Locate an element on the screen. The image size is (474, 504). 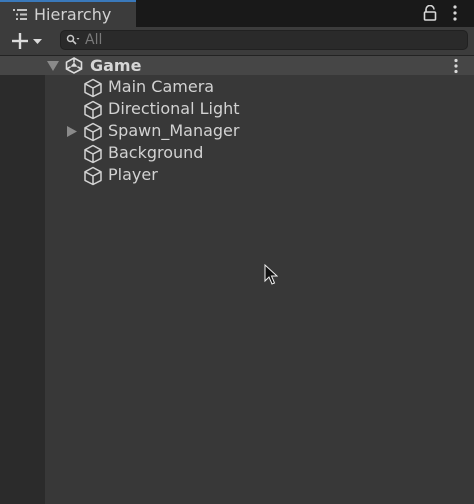
tree-item-label: Background is located at coordinates (156, 152).